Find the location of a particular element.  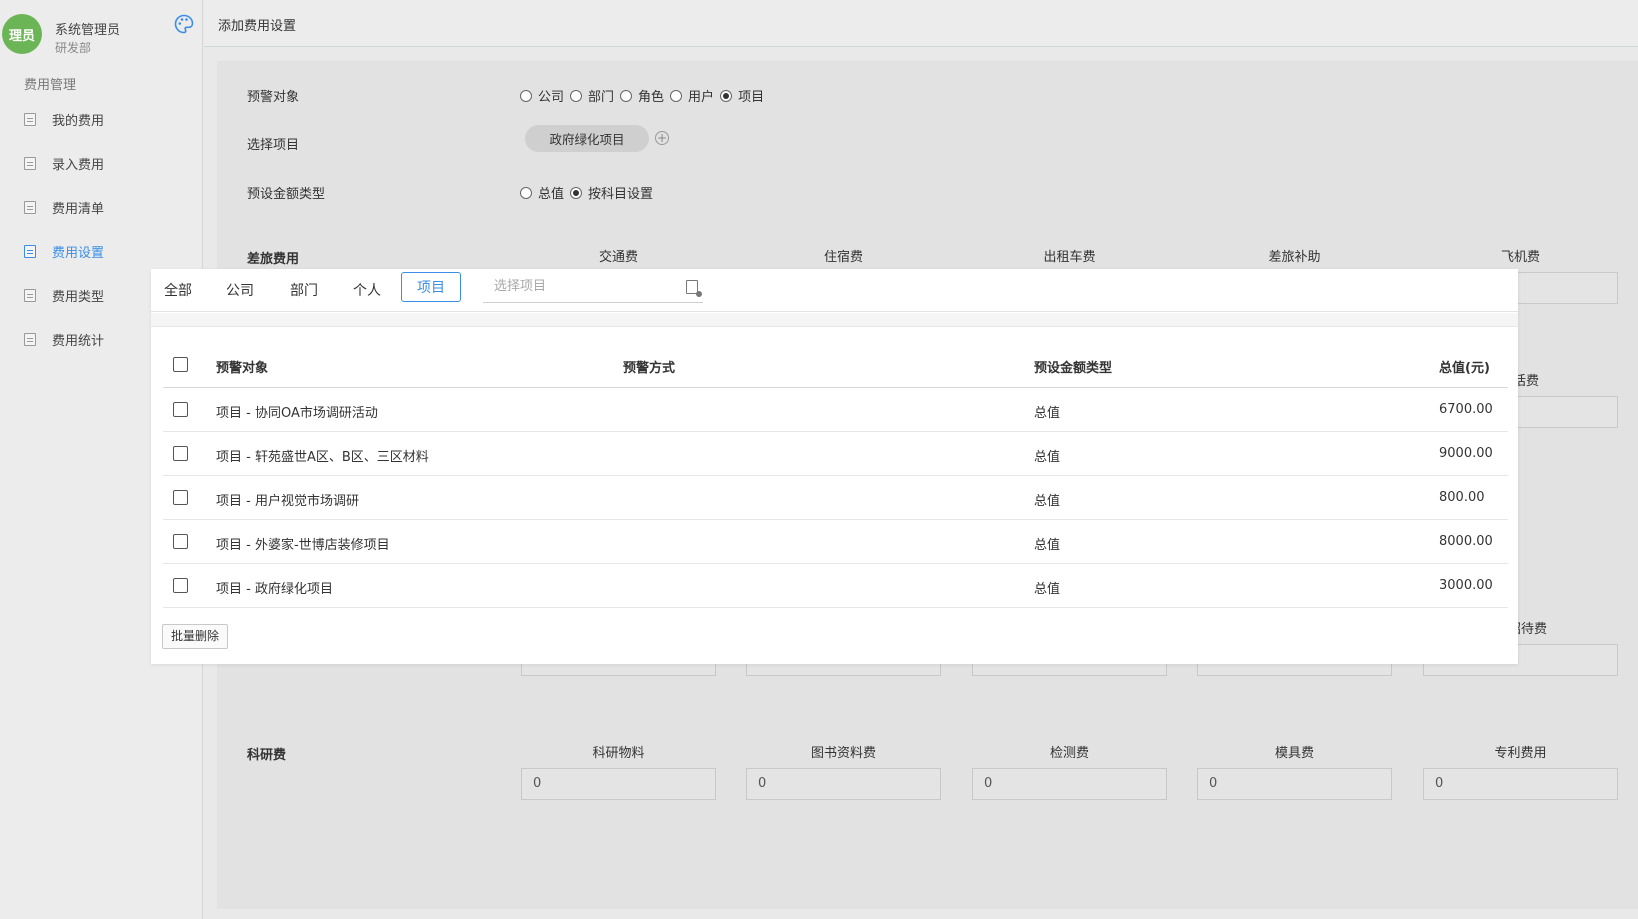

tab-personal: 个人 is located at coordinates (367, 290).